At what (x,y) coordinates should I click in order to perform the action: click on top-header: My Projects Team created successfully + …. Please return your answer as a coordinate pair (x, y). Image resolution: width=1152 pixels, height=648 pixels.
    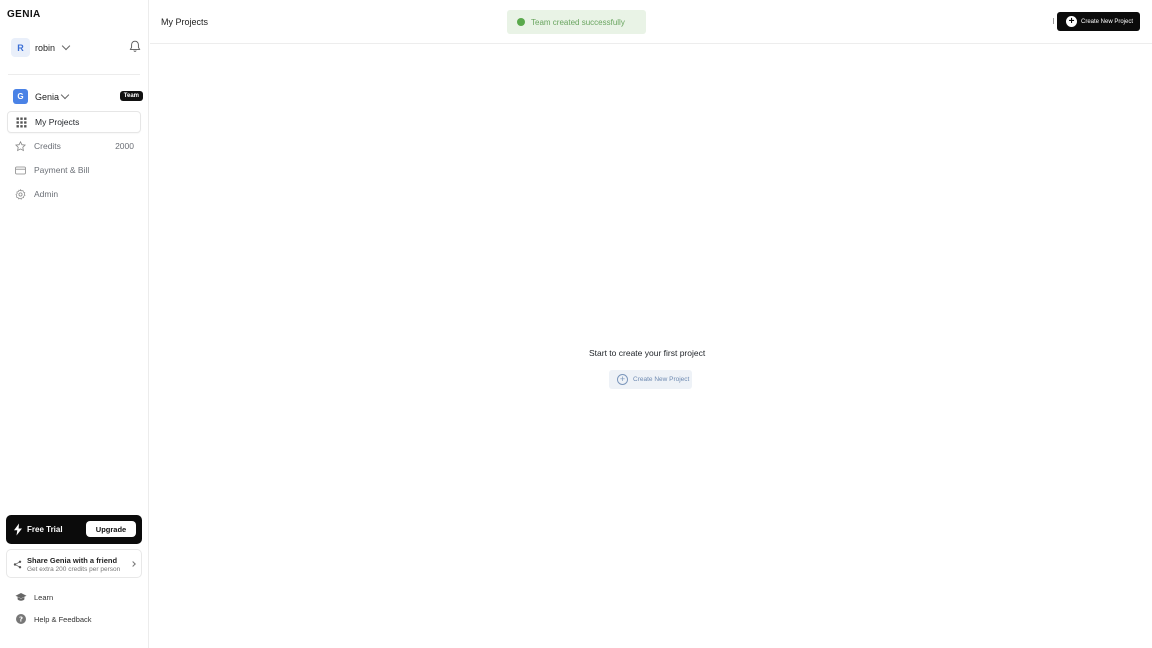
    Looking at the image, I should click on (651, 22).